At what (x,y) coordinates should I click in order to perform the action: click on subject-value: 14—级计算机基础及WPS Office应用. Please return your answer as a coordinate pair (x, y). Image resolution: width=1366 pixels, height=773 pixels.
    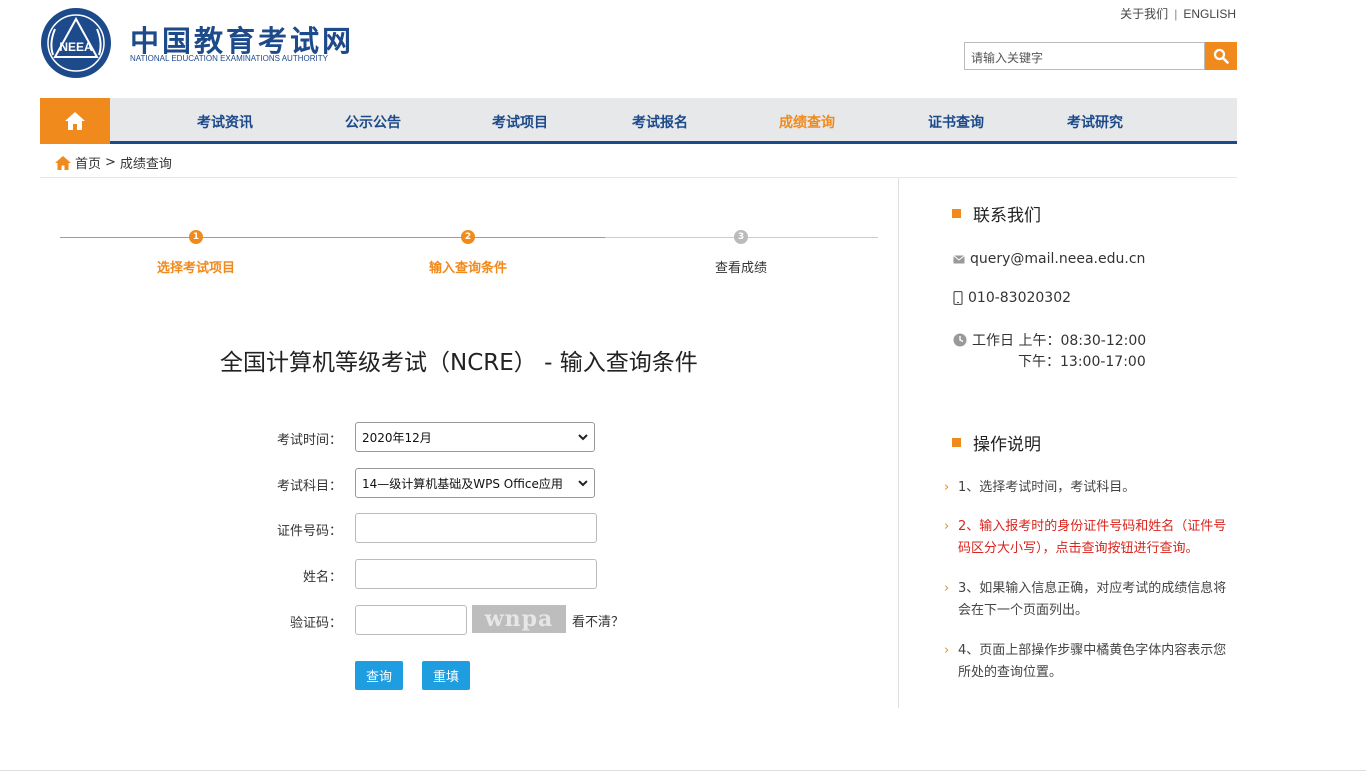
    Looking at the image, I should click on (462, 483).